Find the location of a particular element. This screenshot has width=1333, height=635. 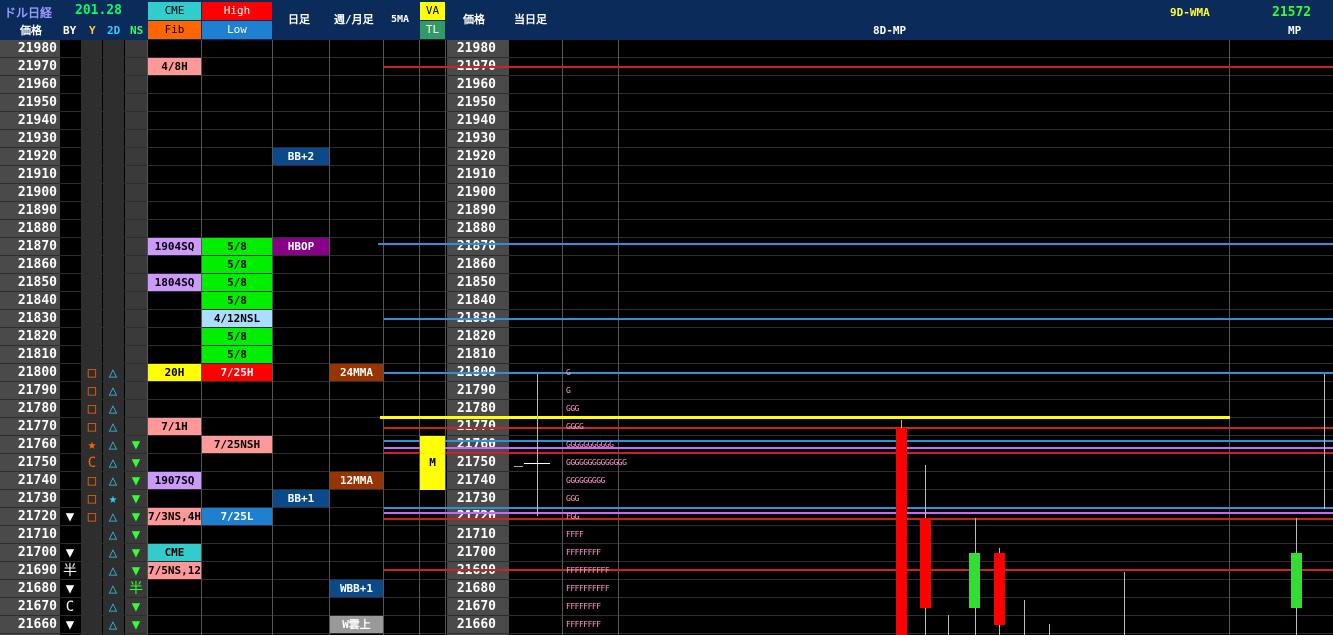

price-cell: 21950 is located at coordinates (37, 102).